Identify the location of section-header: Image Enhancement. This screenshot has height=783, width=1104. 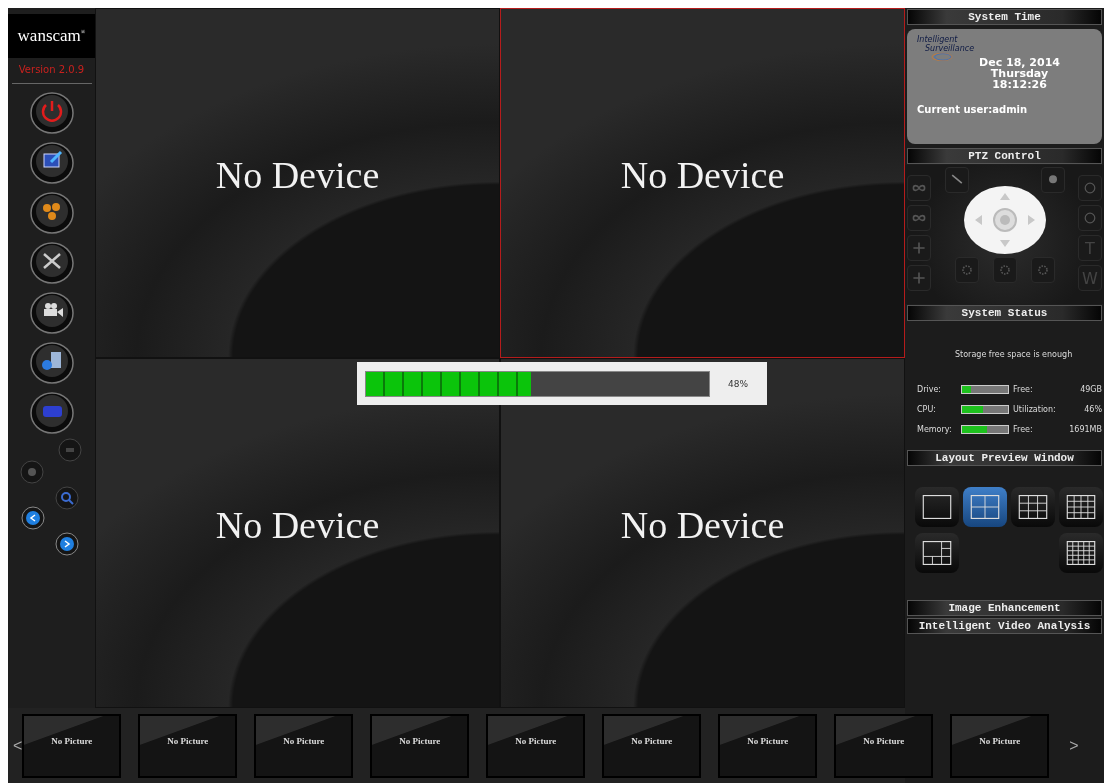
(1004, 608).